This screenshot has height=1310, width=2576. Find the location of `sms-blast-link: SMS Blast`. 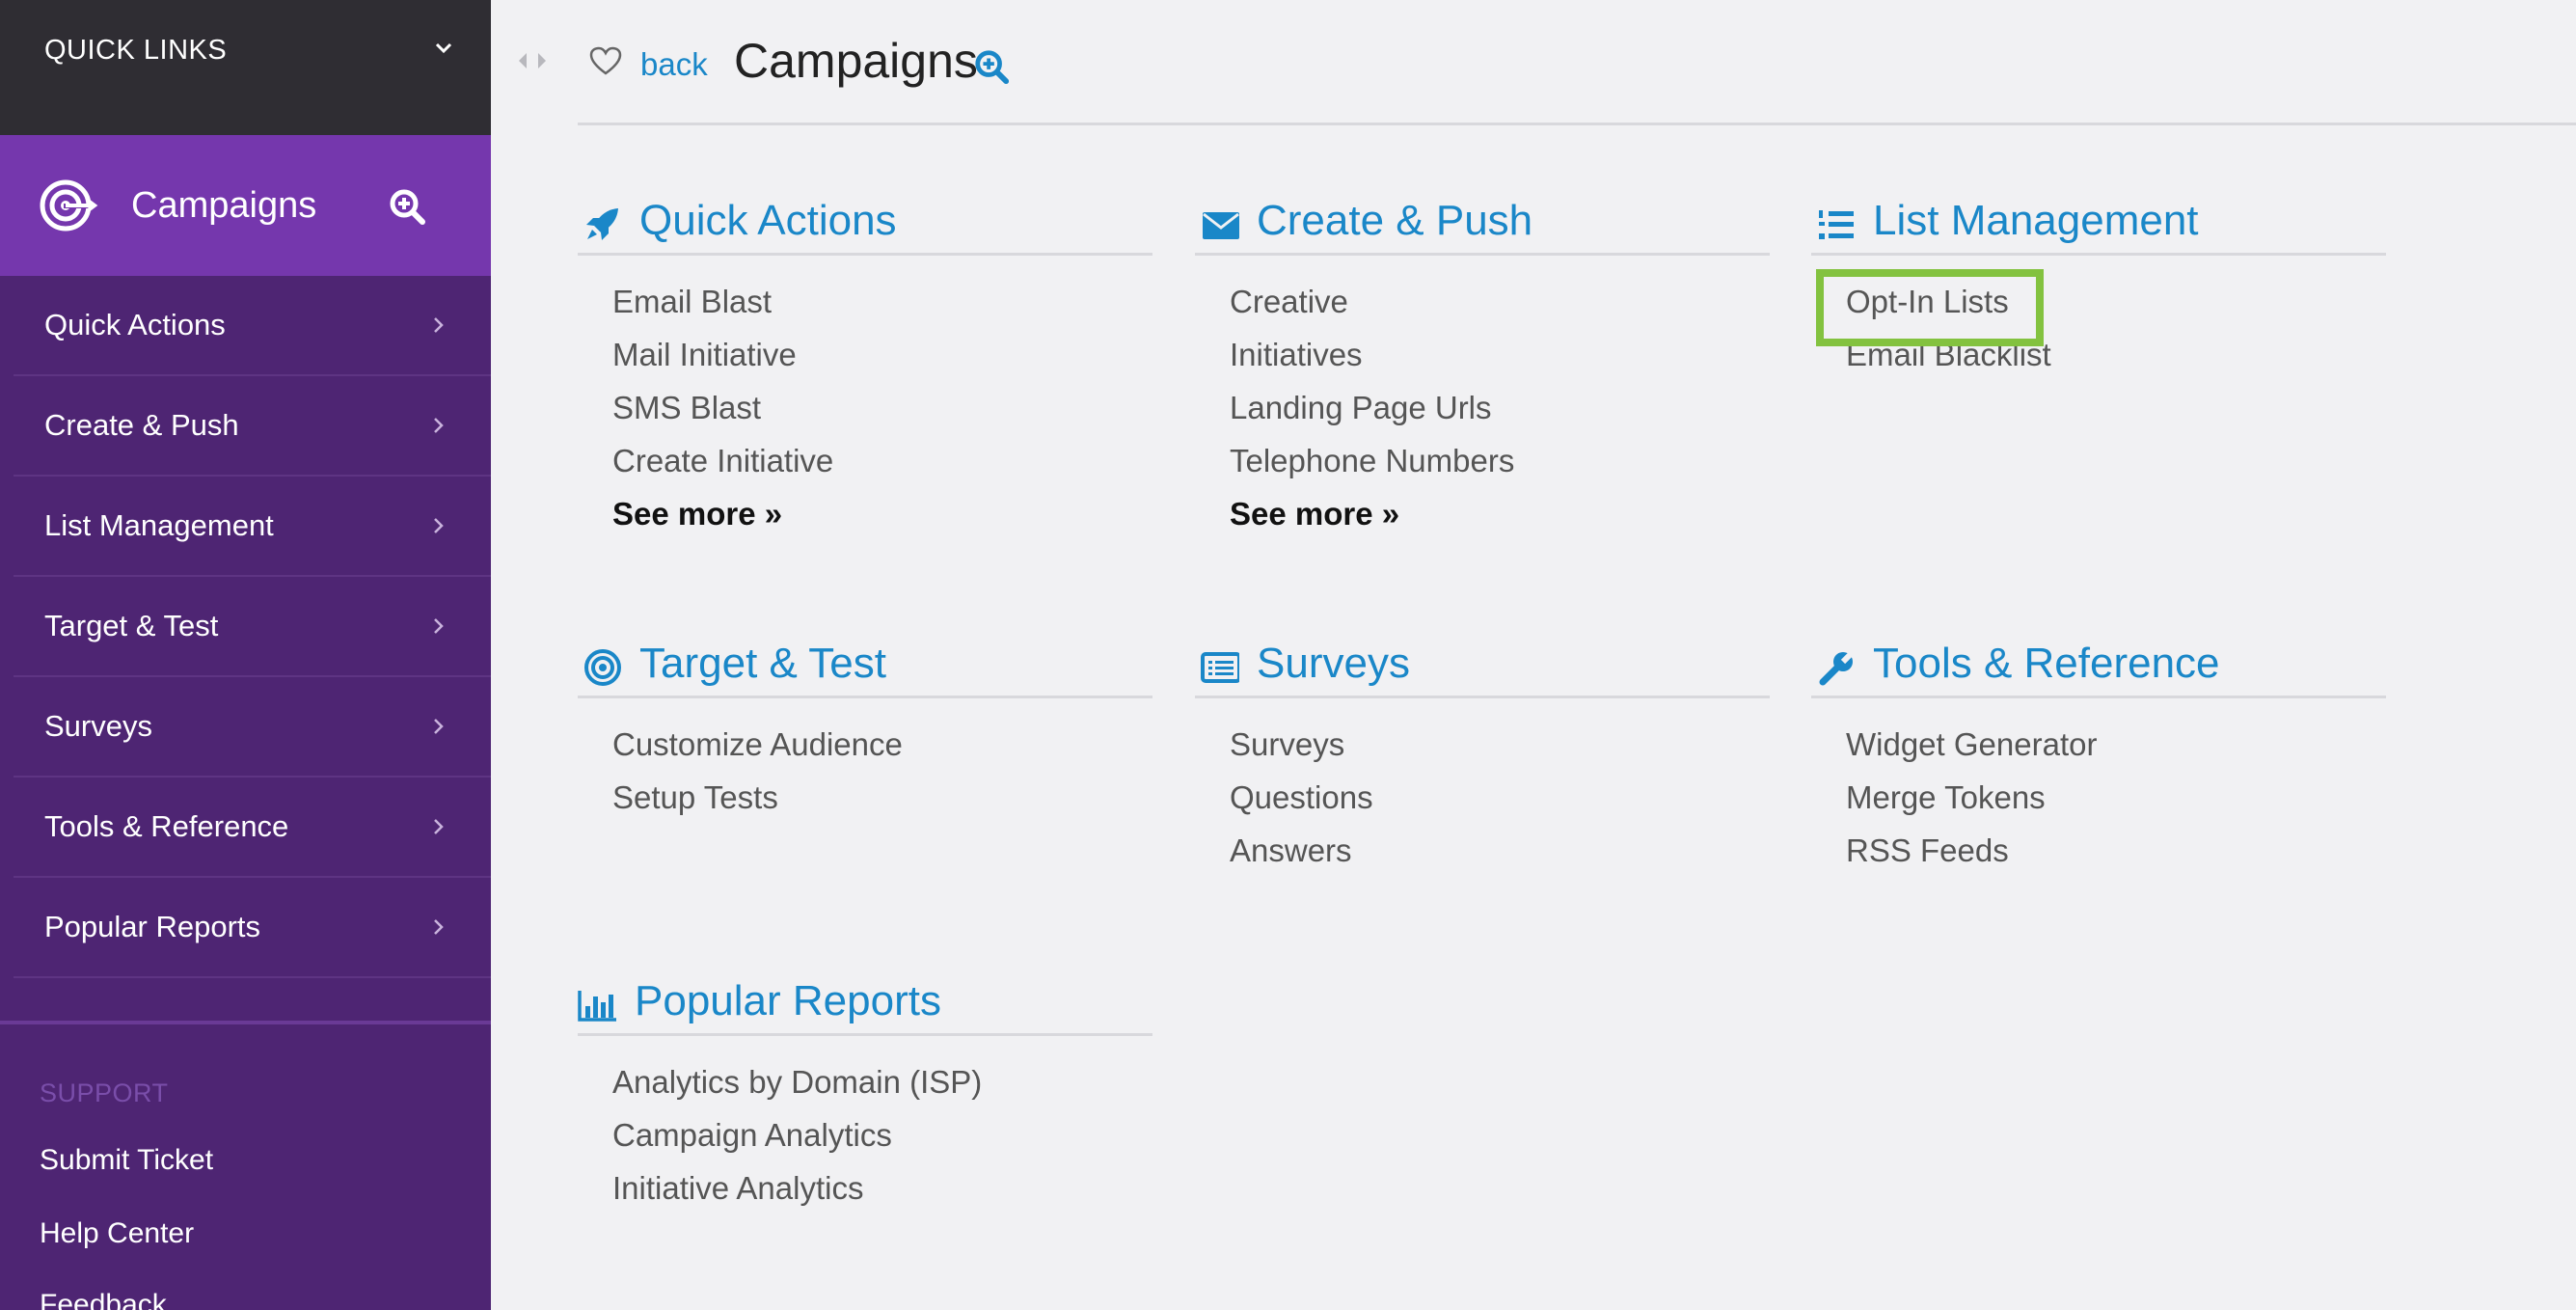

sms-blast-link: SMS Blast is located at coordinates (882, 407).